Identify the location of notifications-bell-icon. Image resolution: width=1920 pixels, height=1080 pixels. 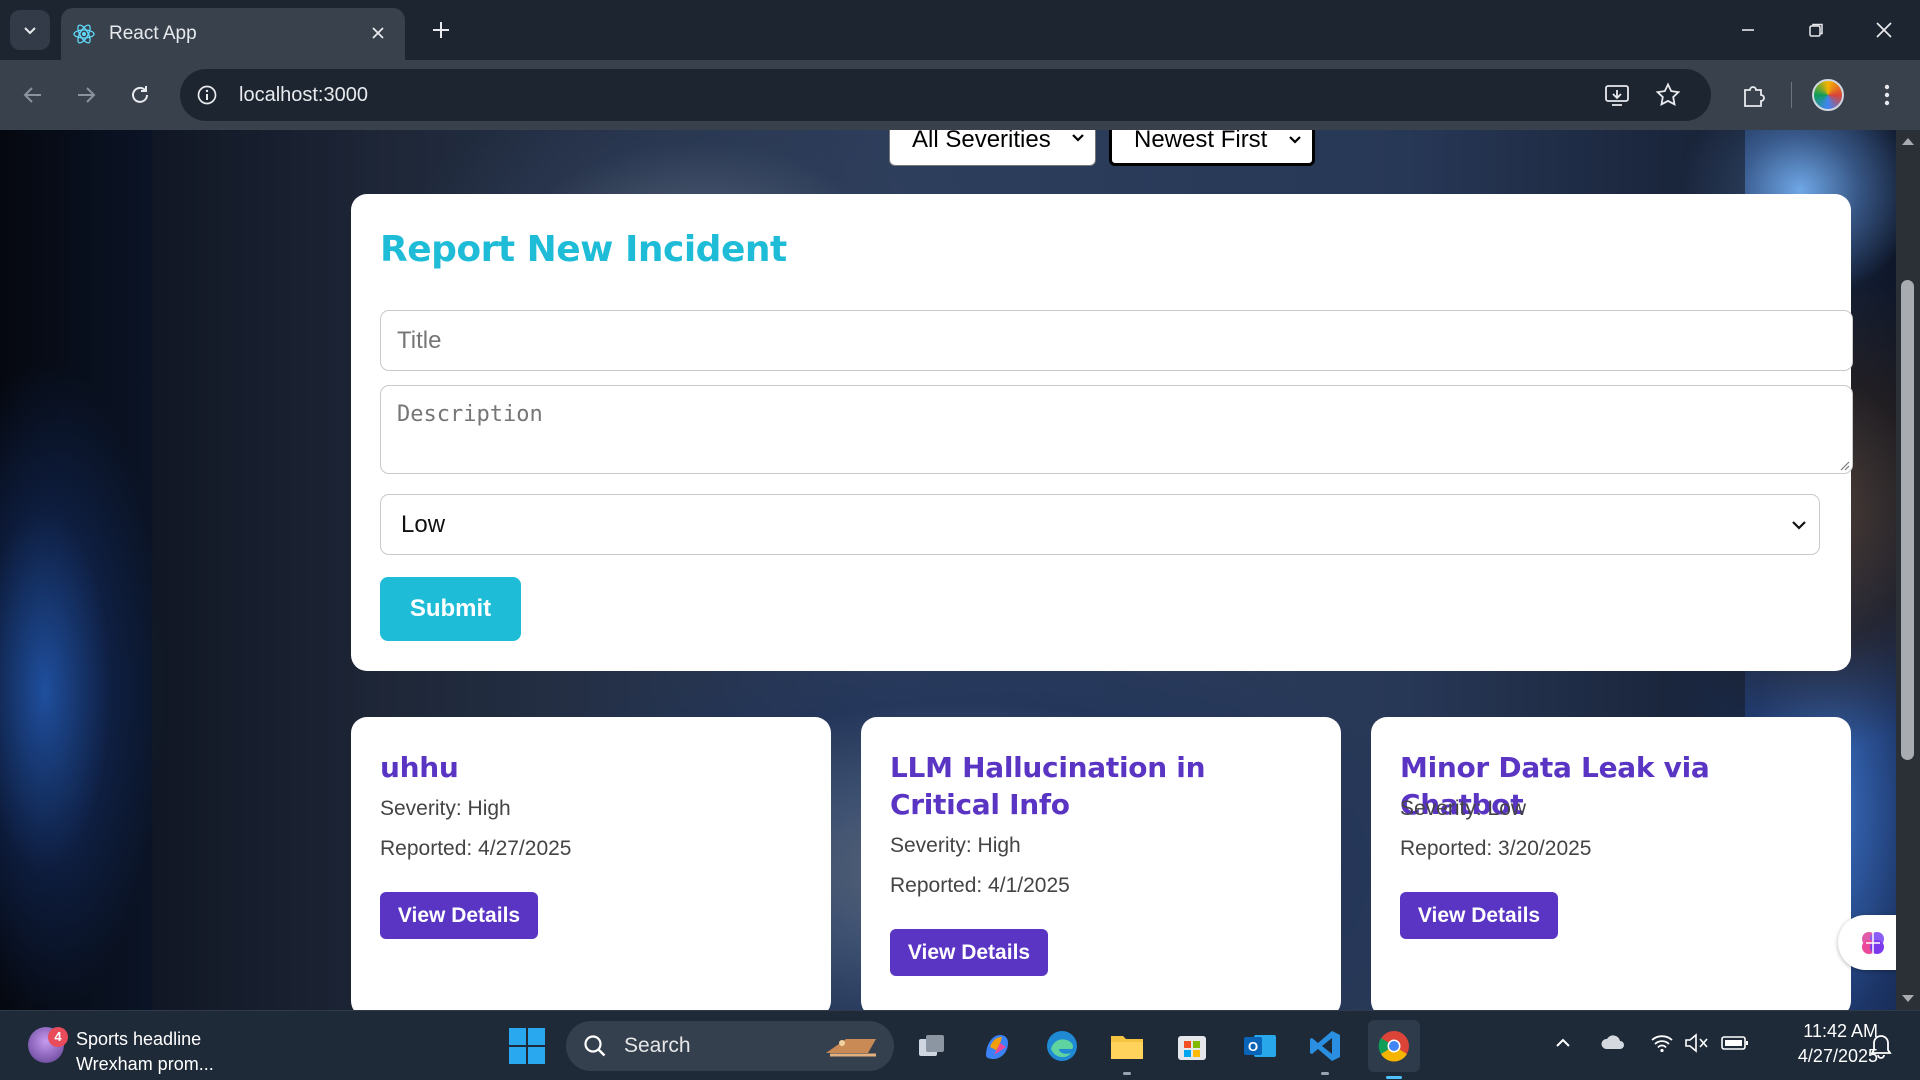
(1881, 1047).